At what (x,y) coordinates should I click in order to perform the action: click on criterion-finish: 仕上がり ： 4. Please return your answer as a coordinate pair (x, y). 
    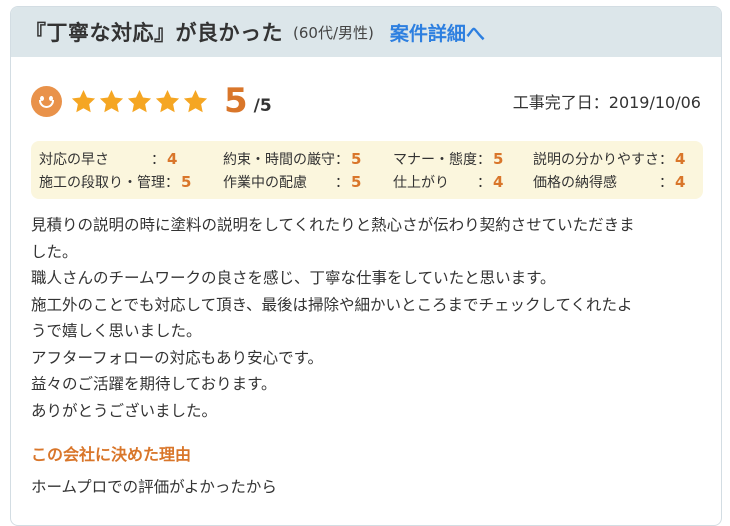
    Looking at the image, I should click on (448, 181).